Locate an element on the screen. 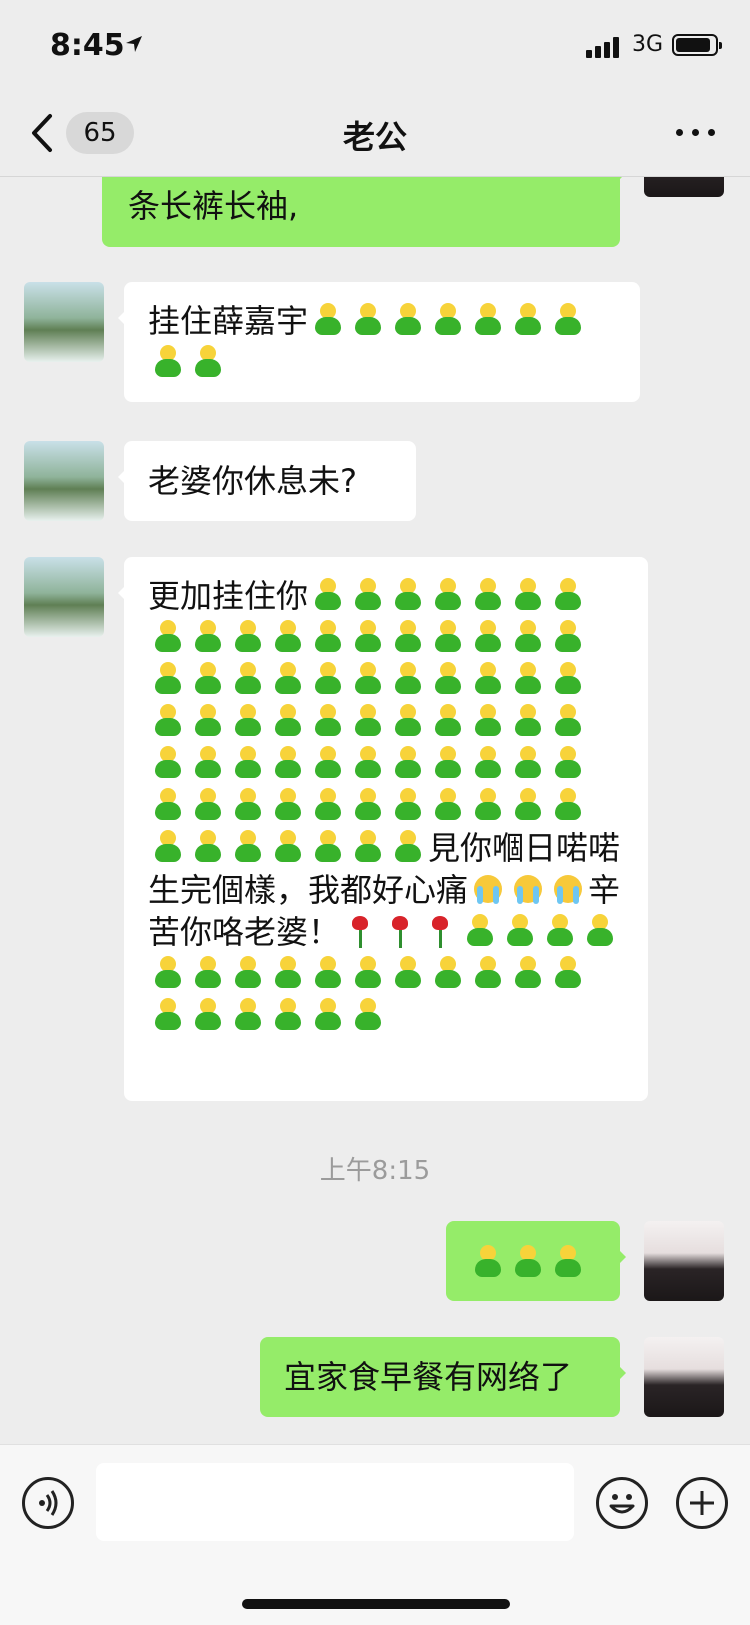 This screenshot has height=1625, width=750. message-bubble-outgoing: 宜家食早餐有网络了 is located at coordinates (443, 1377).